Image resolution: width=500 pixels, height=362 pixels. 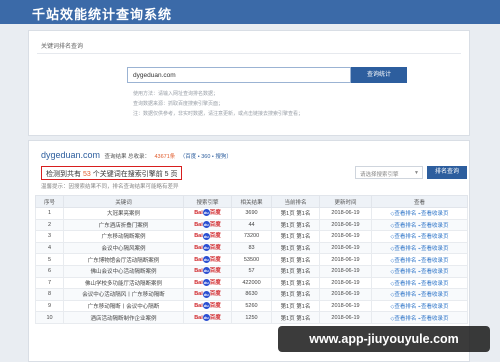 I want to click on summary-suffix: 个关键词在搜索引擎前 5 页, so click(x=134, y=174).